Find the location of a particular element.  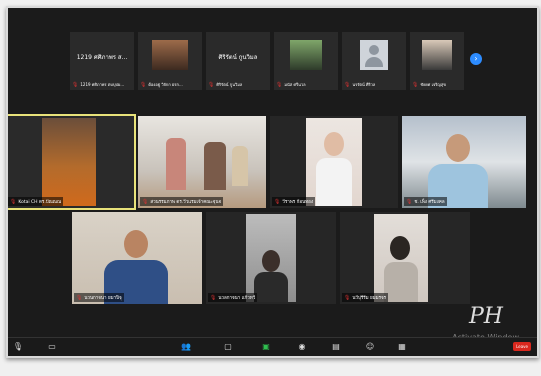

apps-icon: ▦ is located at coordinates (402, 347).